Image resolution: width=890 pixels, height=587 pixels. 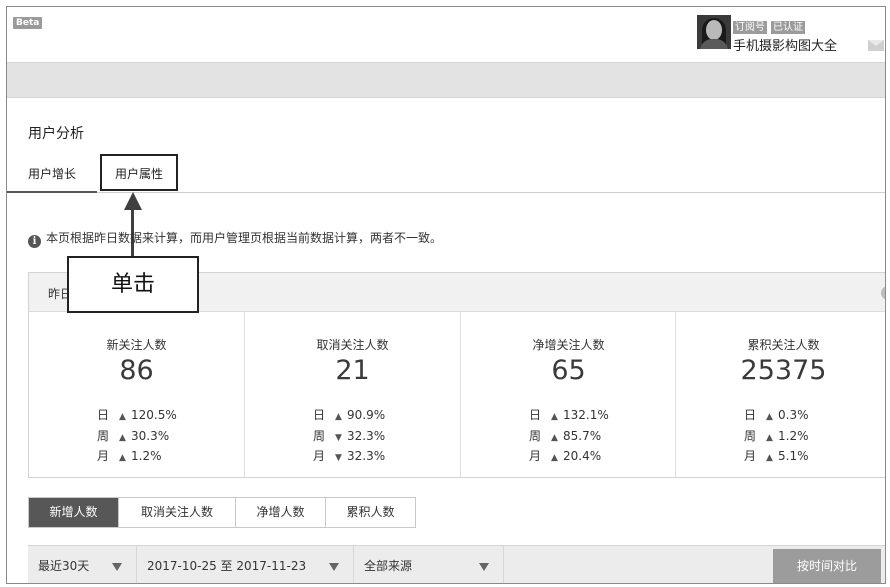 I want to click on mail-icon, so click(x=876, y=45).